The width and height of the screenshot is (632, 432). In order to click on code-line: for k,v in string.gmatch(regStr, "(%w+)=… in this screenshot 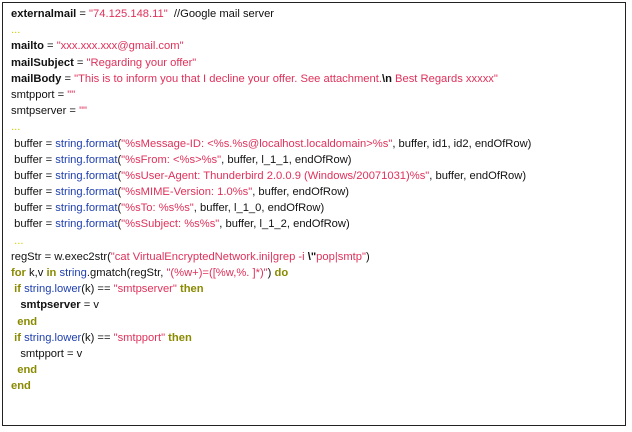, I will do `click(271, 273)`.